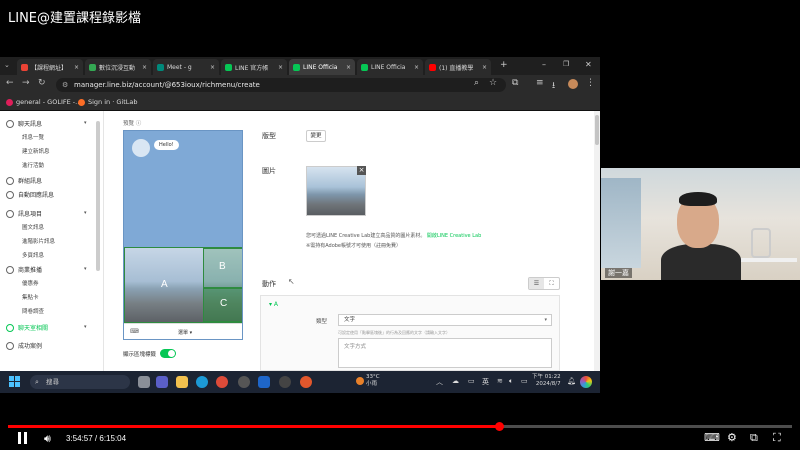 This screenshot has height=450, width=800. Describe the element at coordinates (712, 437) in the screenshot. I see `subtitles-icon: ⌨` at that location.